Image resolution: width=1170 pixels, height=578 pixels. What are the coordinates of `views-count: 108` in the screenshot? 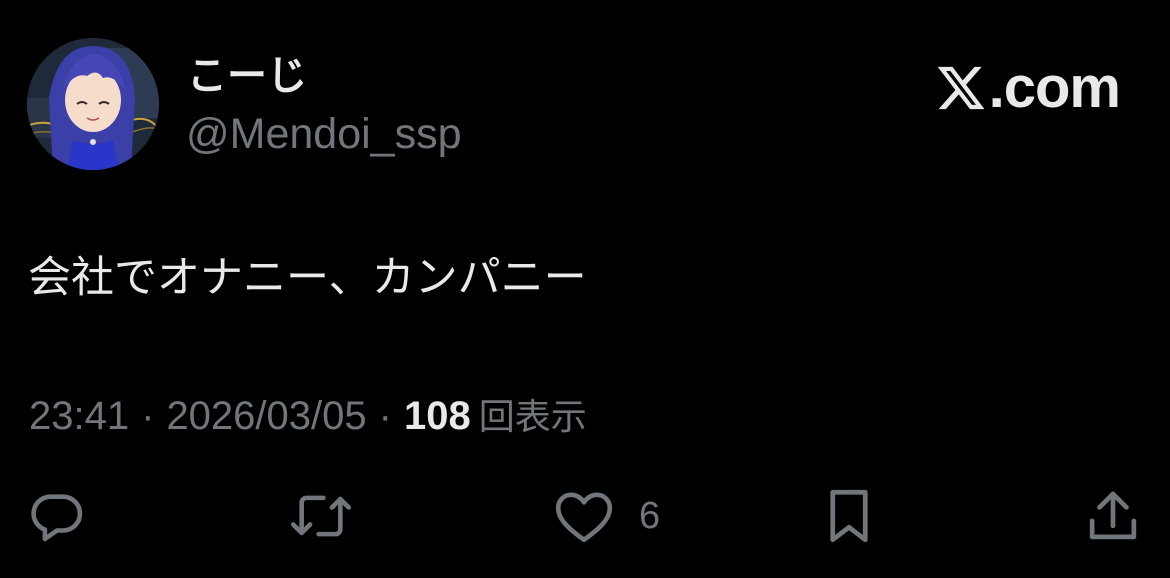 It's located at (437, 416).